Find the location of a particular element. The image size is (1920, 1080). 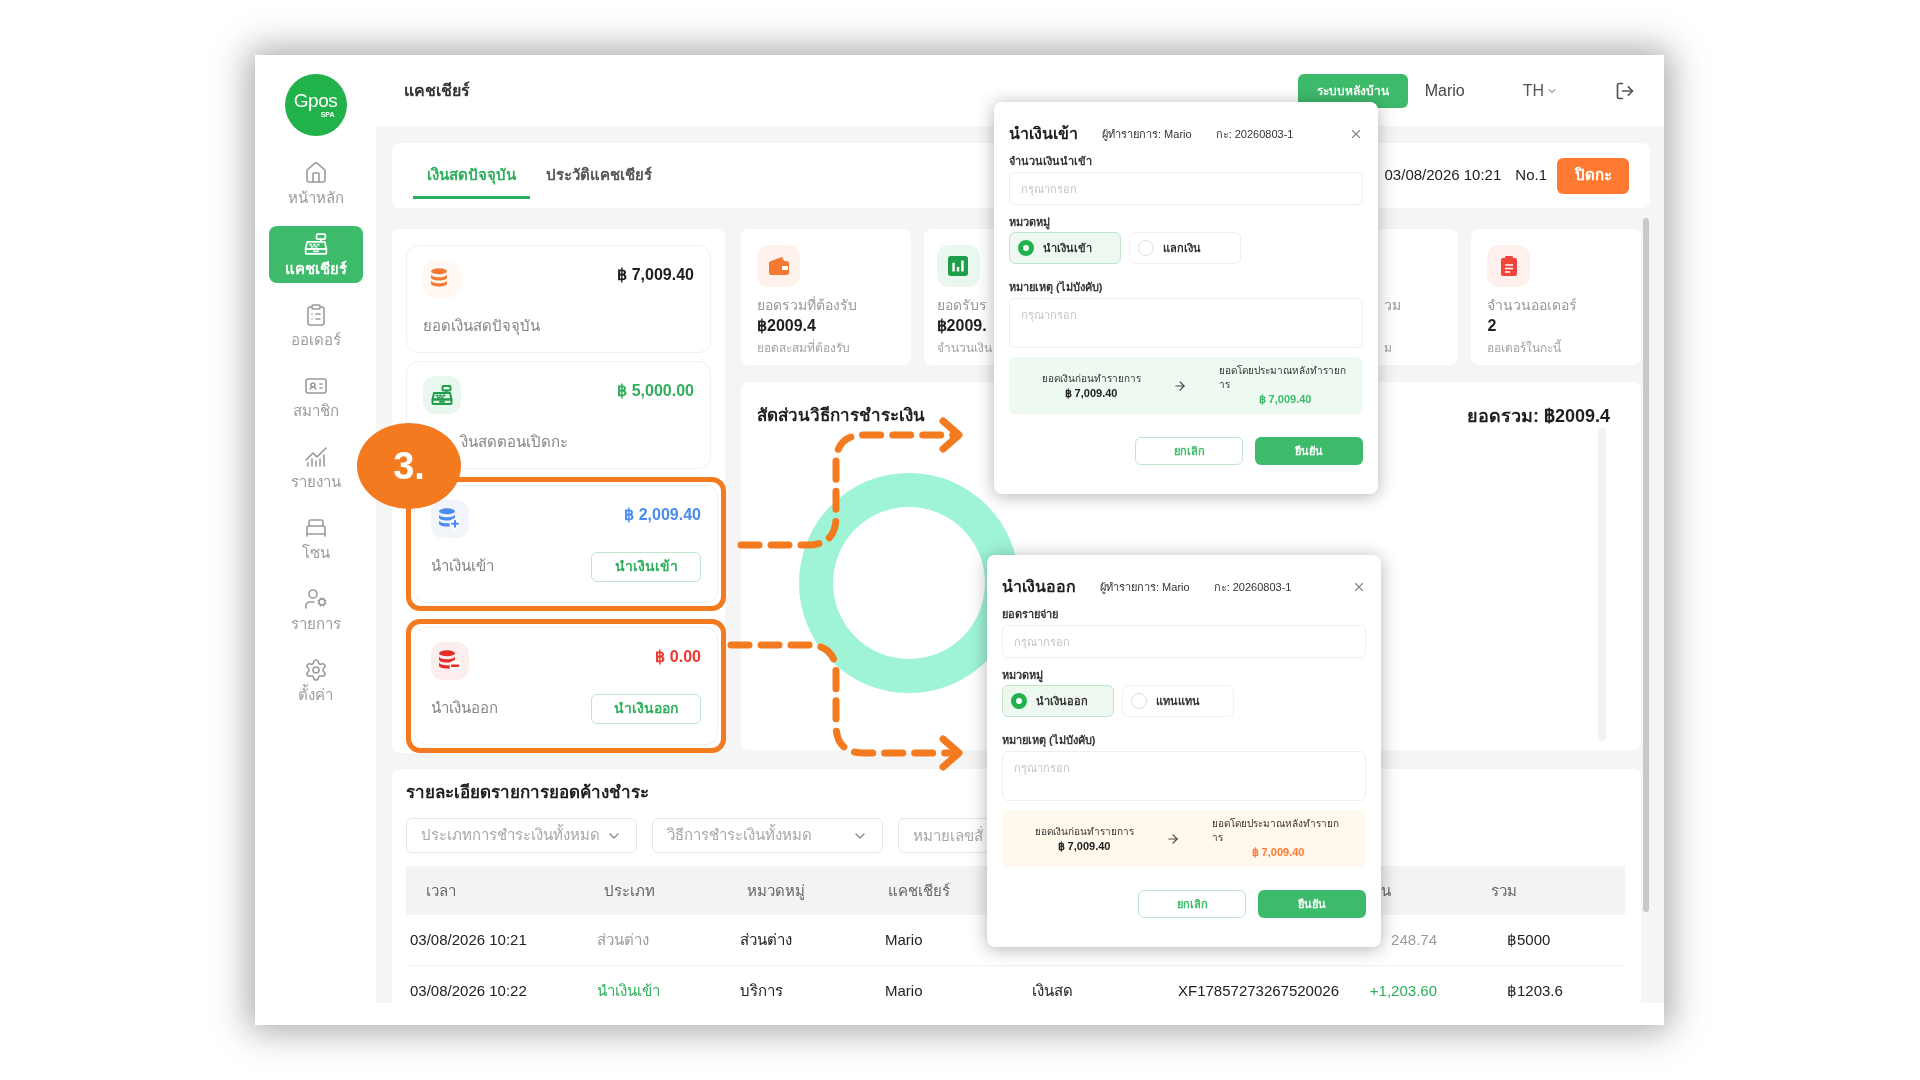

stat-label: ยอดรับร is located at coordinates (961, 305).